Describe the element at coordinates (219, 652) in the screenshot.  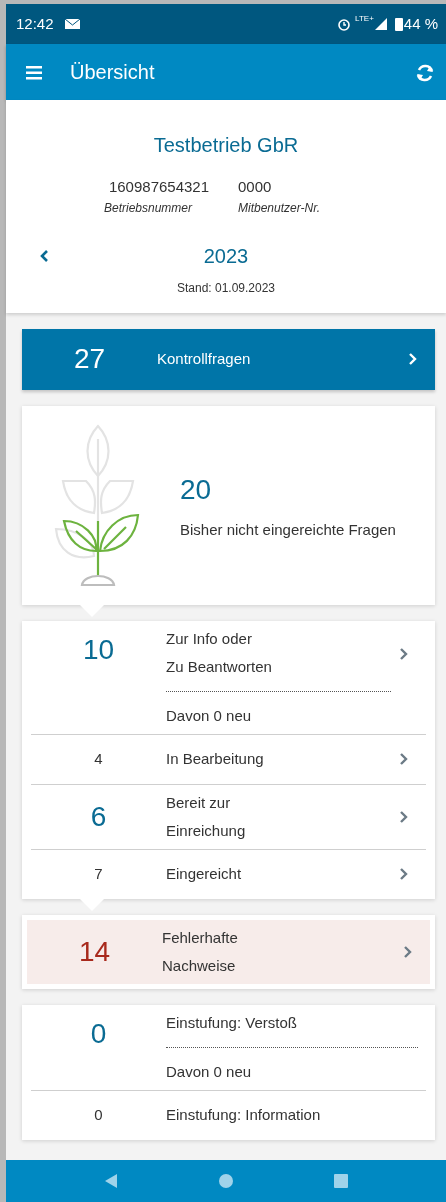
I see `status-label: Zur Info oder Zu Beantworten` at that location.